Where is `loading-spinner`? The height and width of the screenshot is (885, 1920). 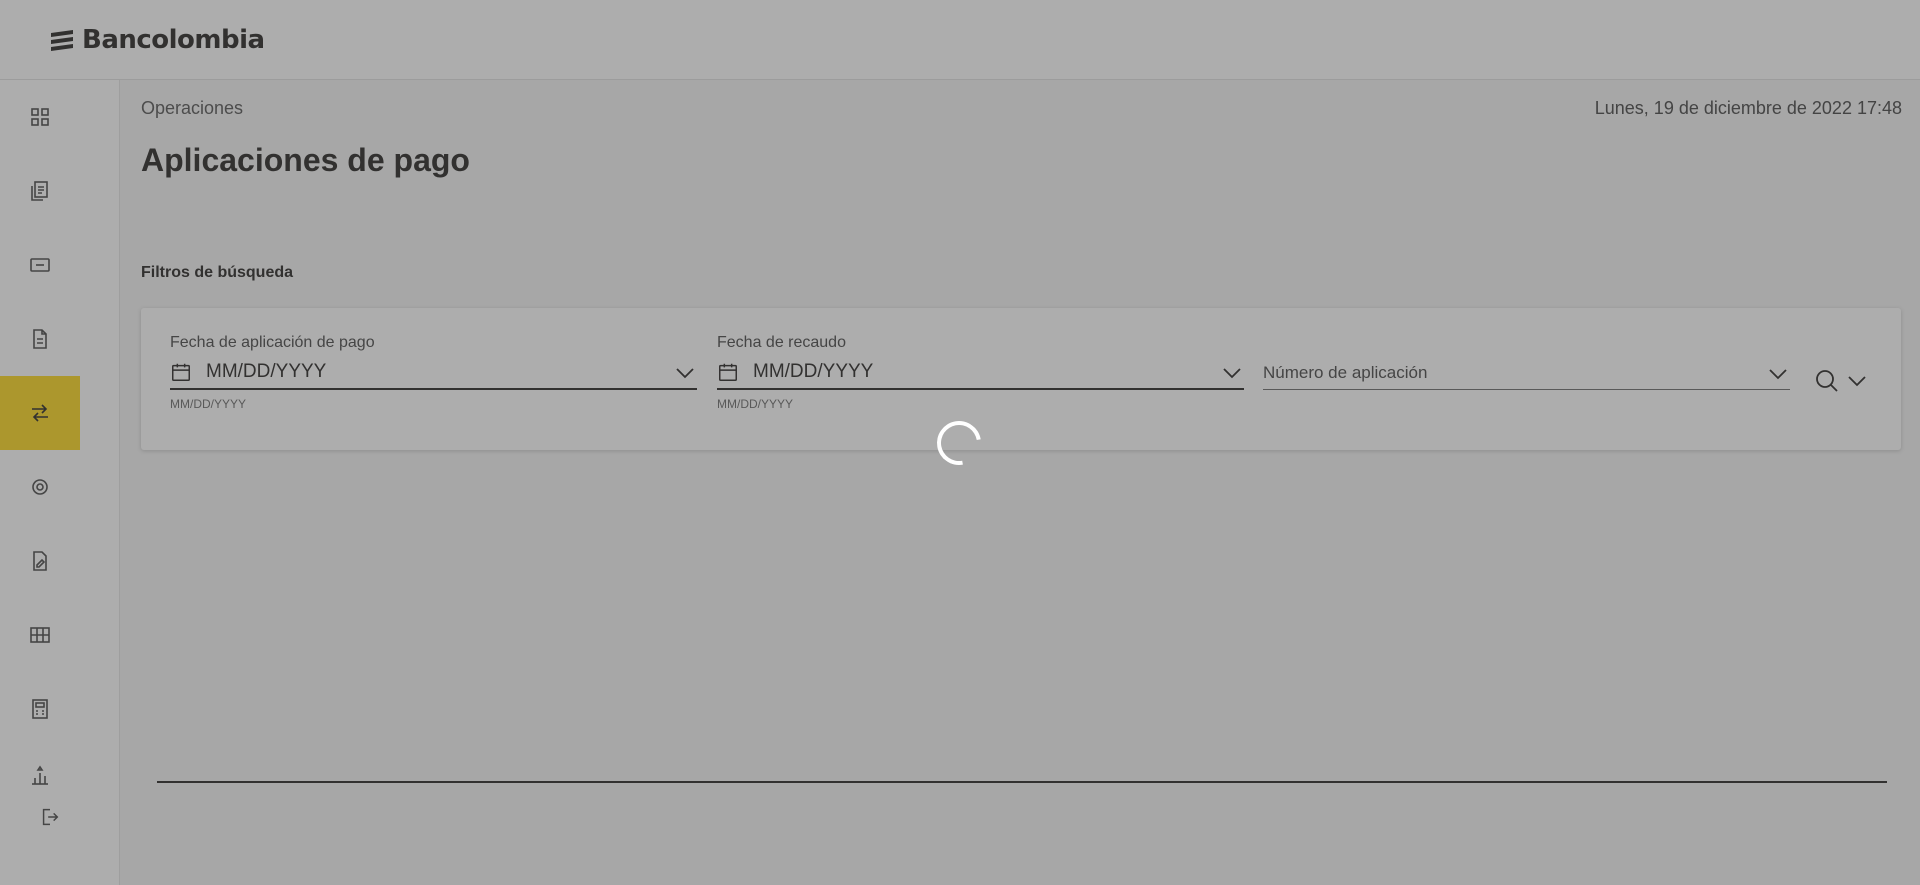
loading-spinner is located at coordinates (959, 443).